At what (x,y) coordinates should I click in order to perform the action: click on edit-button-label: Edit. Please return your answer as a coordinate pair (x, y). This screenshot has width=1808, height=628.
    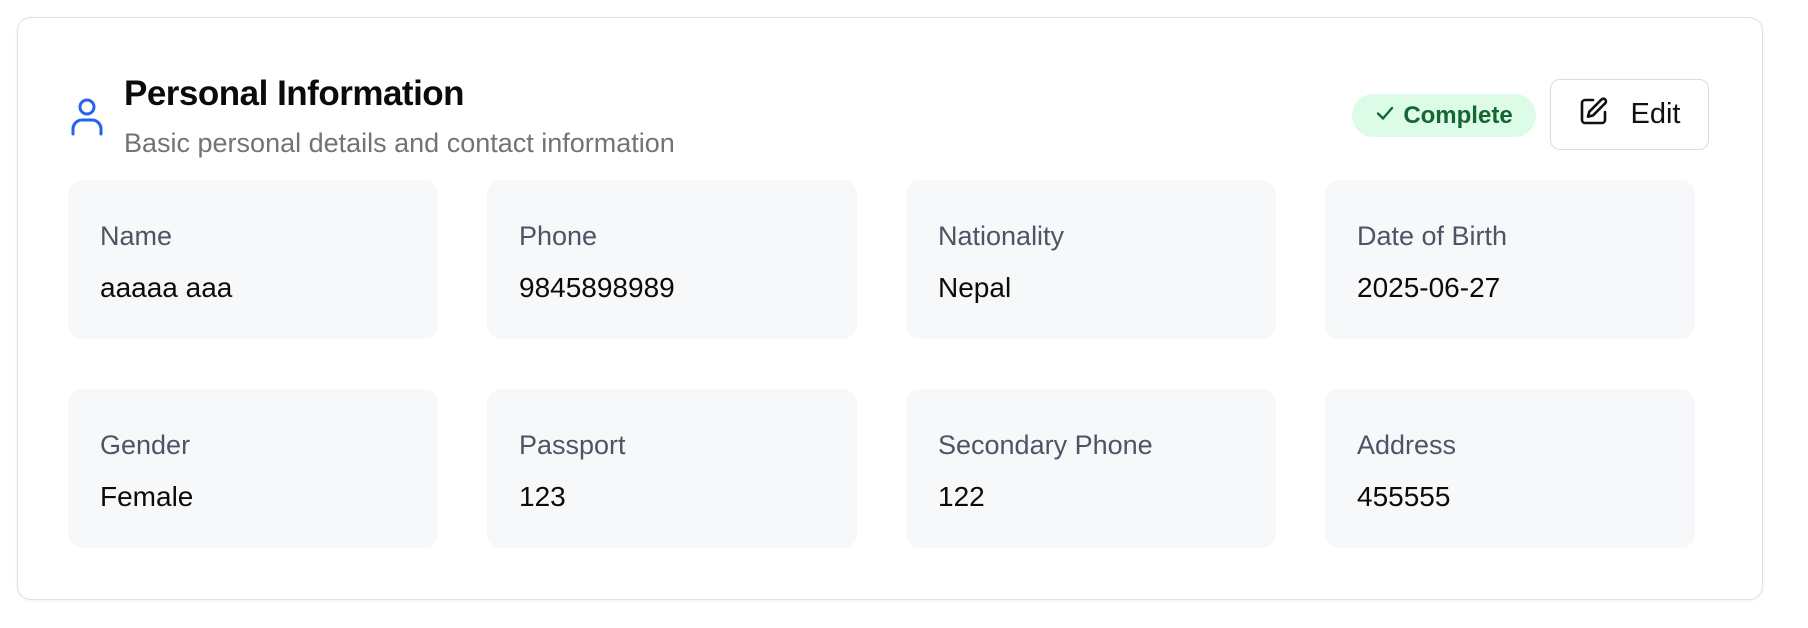
    Looking at the image, I should click on (1655, 114).